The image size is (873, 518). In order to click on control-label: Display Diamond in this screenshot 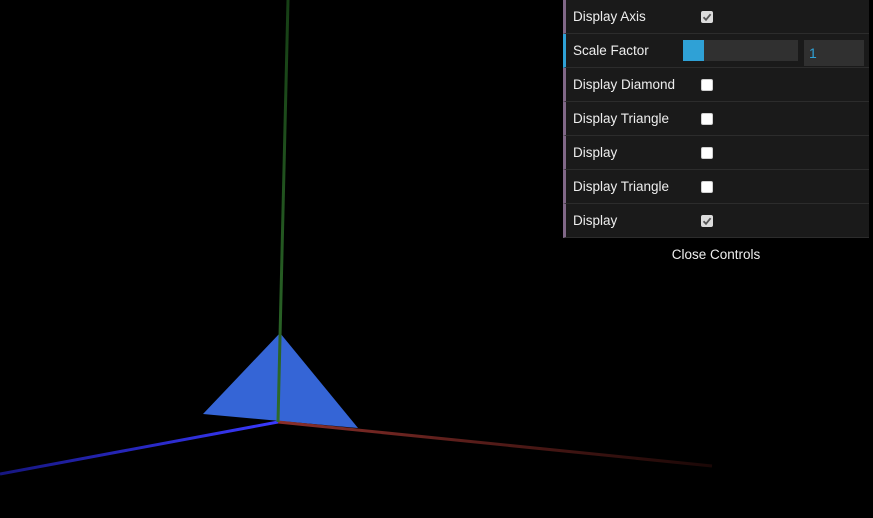, I will do `click(624, 84)`.